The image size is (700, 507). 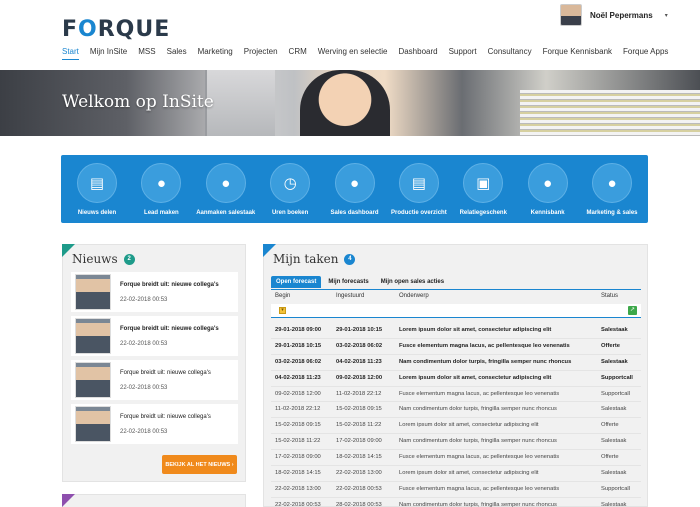 What do you see at coordinates (414, 296) in the screenshot?
I see `column-subject: Onderwerp` at bounding box center [414, 296].